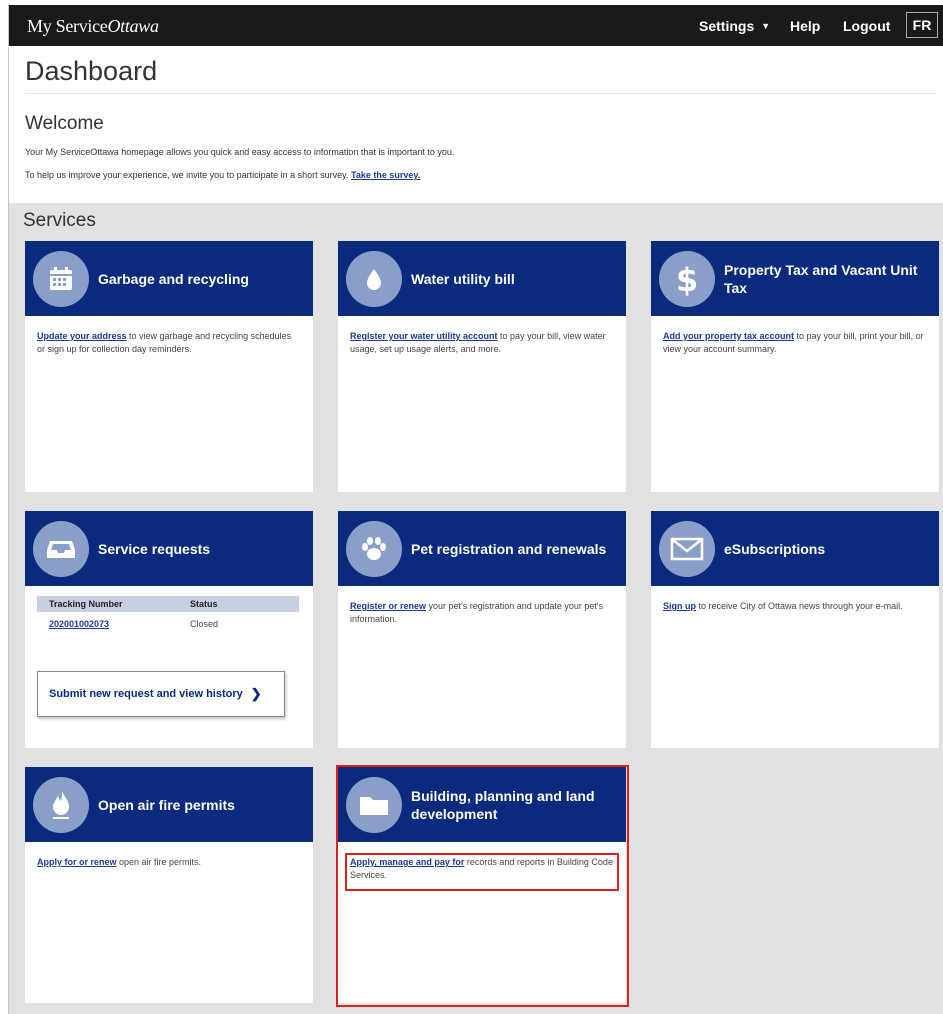  What do you see at coordinates (388, 606) in the screenshot?
I see `register-renew-pet-link: Register or renew` at bounding box center [388, 606].